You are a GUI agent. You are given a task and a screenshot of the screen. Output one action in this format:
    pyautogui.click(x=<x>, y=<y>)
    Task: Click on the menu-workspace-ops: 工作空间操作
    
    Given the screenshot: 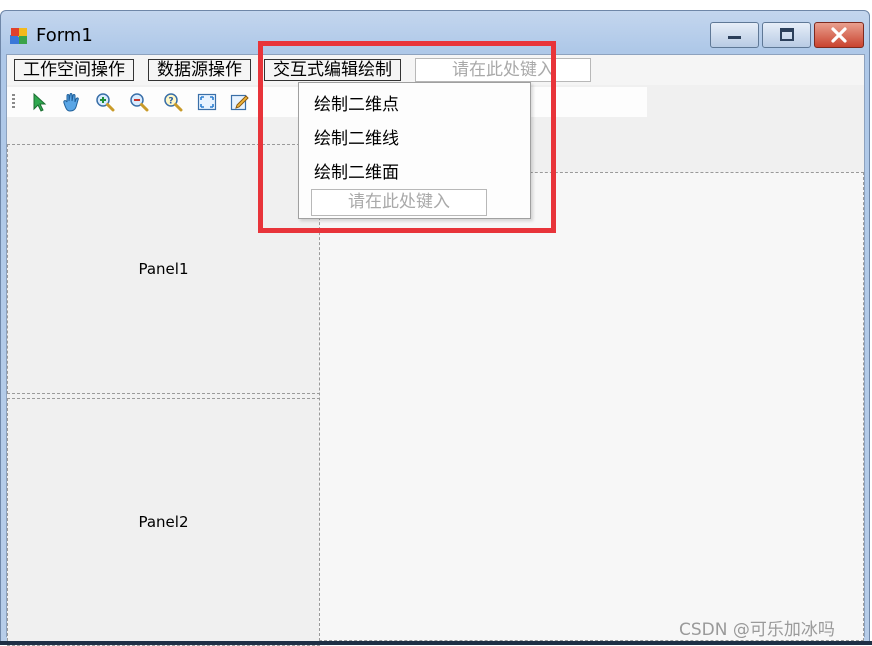 What is the action you would take?
    pyautogui.click(x=74, y=70)
    